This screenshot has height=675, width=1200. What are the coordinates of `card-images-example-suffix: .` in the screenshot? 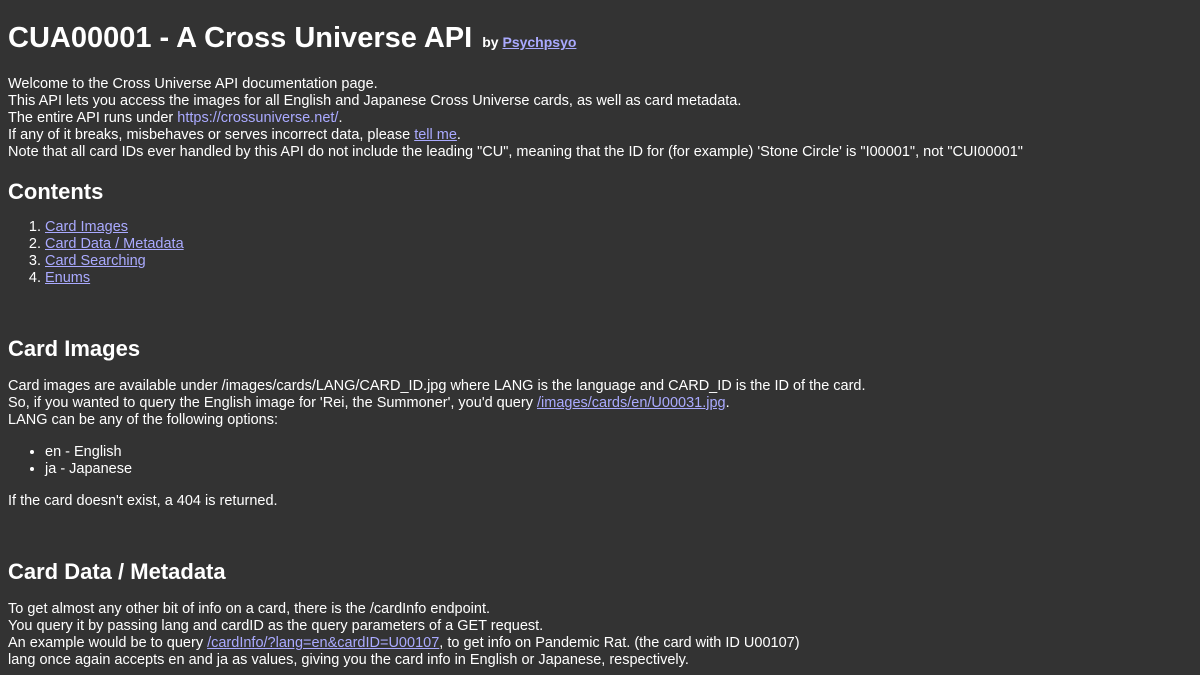 It's located at (727, 403).